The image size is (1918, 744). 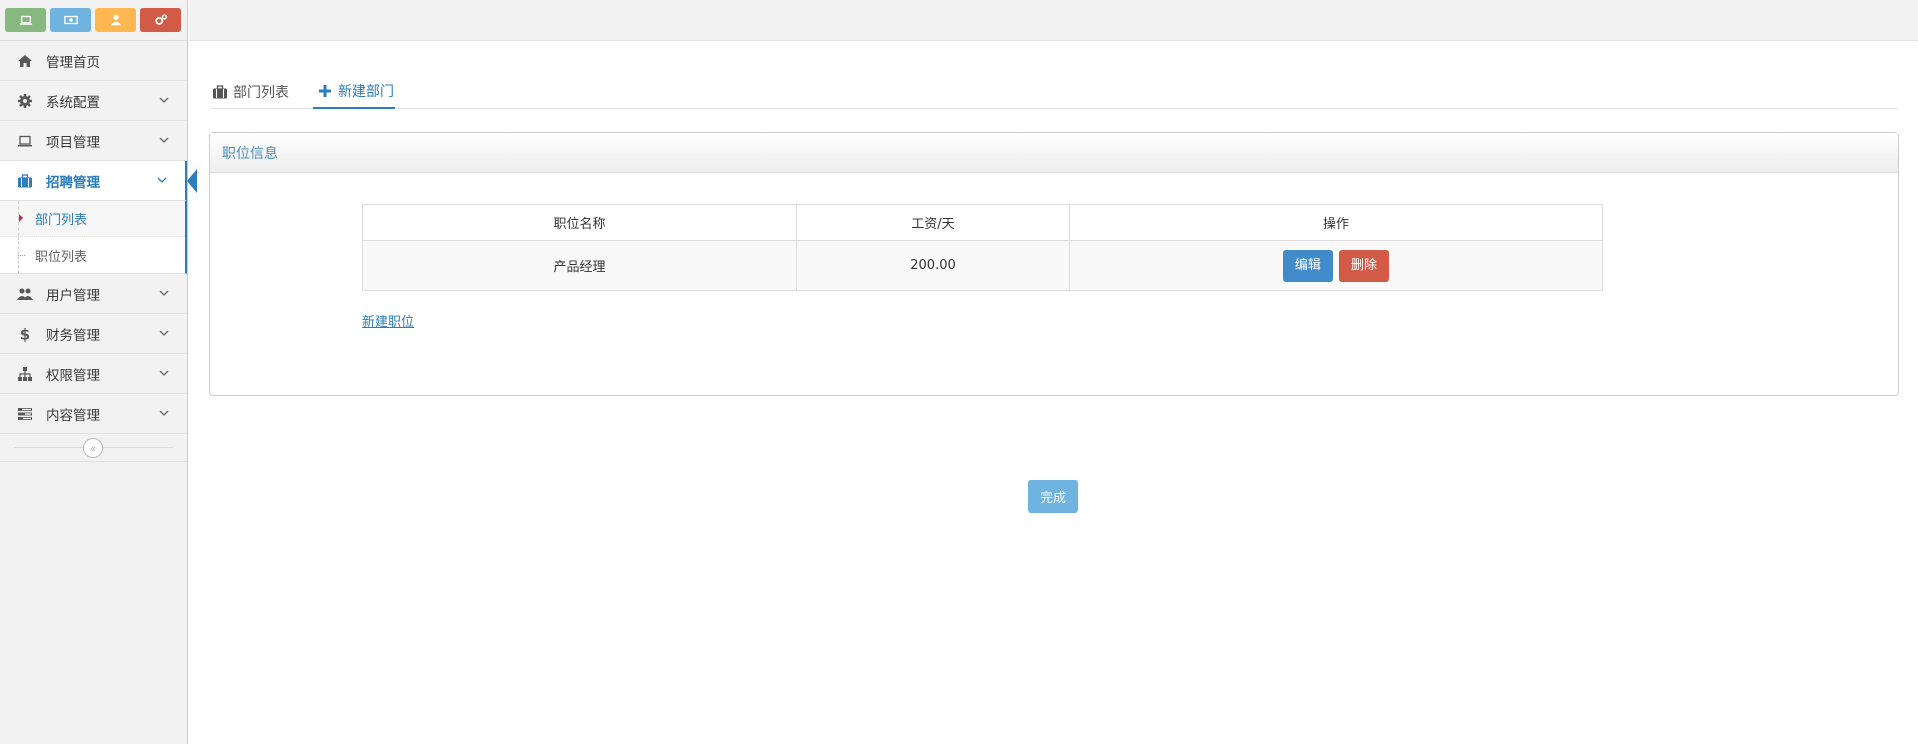 What do you see at coordinates (579, 265) in the screenshot?
I see `cell-position-name: 产品经理` at bounding box center [579, 265].